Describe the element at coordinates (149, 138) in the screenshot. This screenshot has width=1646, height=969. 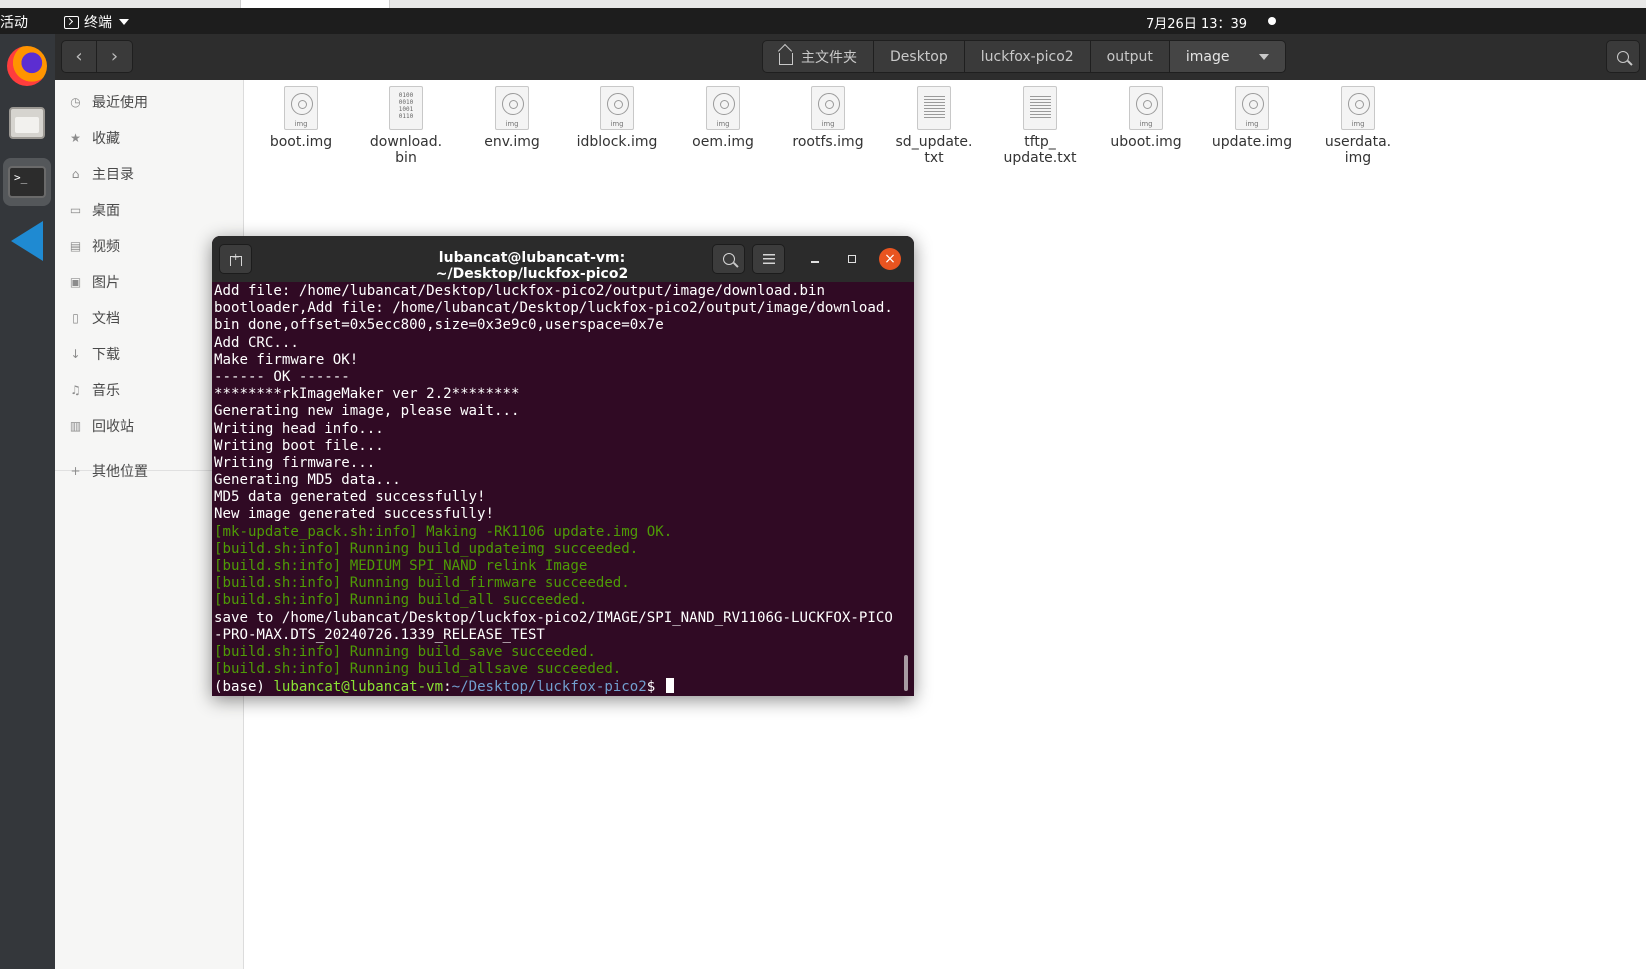
I see `sidebar-item-starred: ★ 收藏` at that location.